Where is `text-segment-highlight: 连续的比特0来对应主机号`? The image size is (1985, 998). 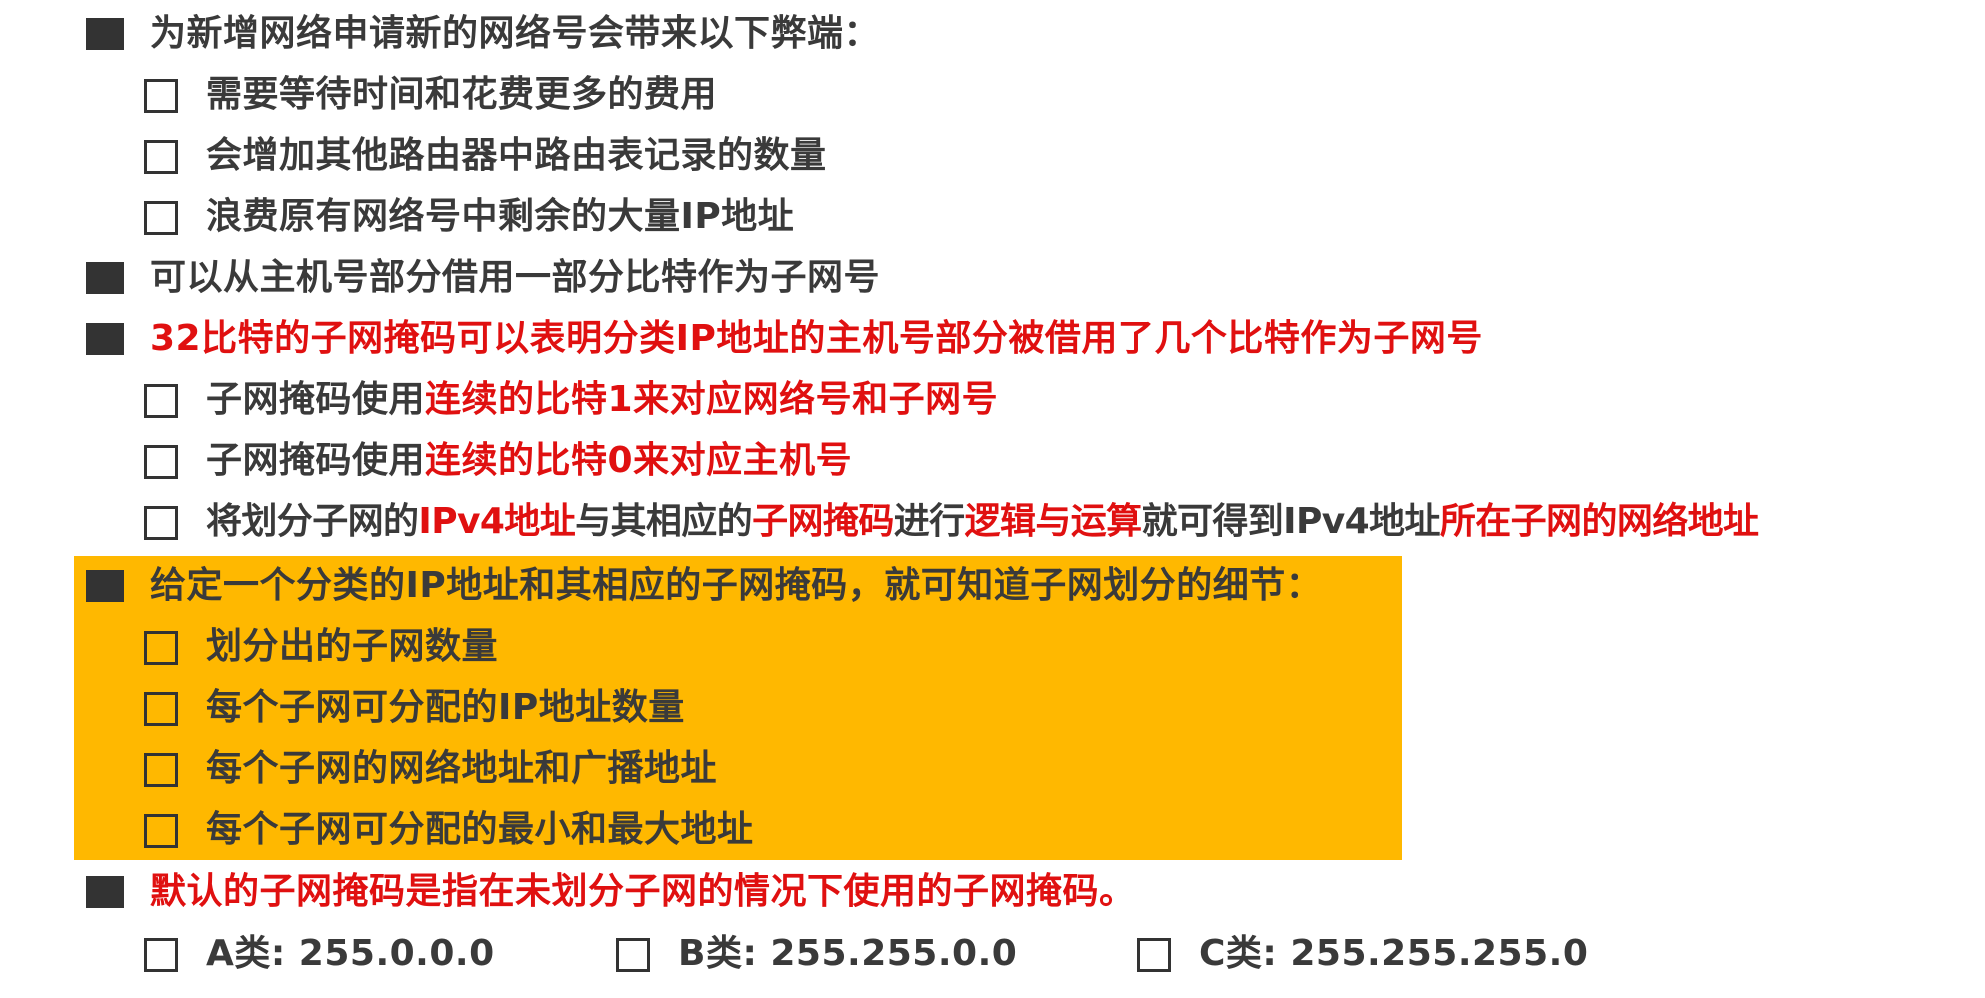 text-segment-highlight: 连续的比特0来对应主机号 is located at coordinates (639, 460).